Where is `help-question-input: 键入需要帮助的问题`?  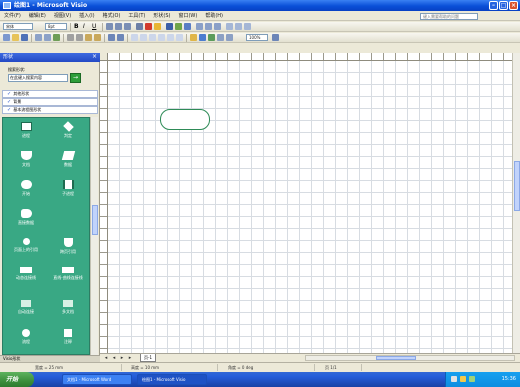
help-question-input: 键入需要帮助的问题 is located at coordinates (449, 16).